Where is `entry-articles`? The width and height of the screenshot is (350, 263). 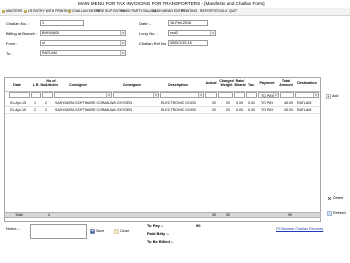
entry-articles is located at coordinates (47, 95).